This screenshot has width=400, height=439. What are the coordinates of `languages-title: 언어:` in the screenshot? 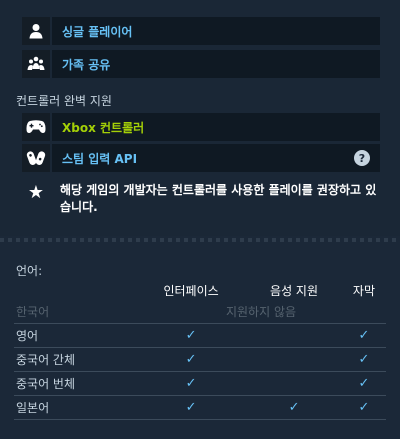 It's located at (29, 271).